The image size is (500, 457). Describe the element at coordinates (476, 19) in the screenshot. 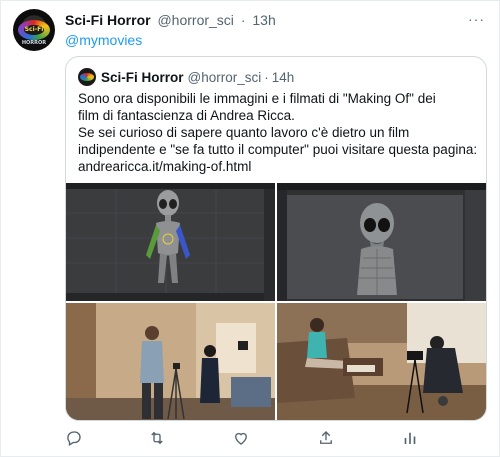

I see `more-options-button: ···` at that location.